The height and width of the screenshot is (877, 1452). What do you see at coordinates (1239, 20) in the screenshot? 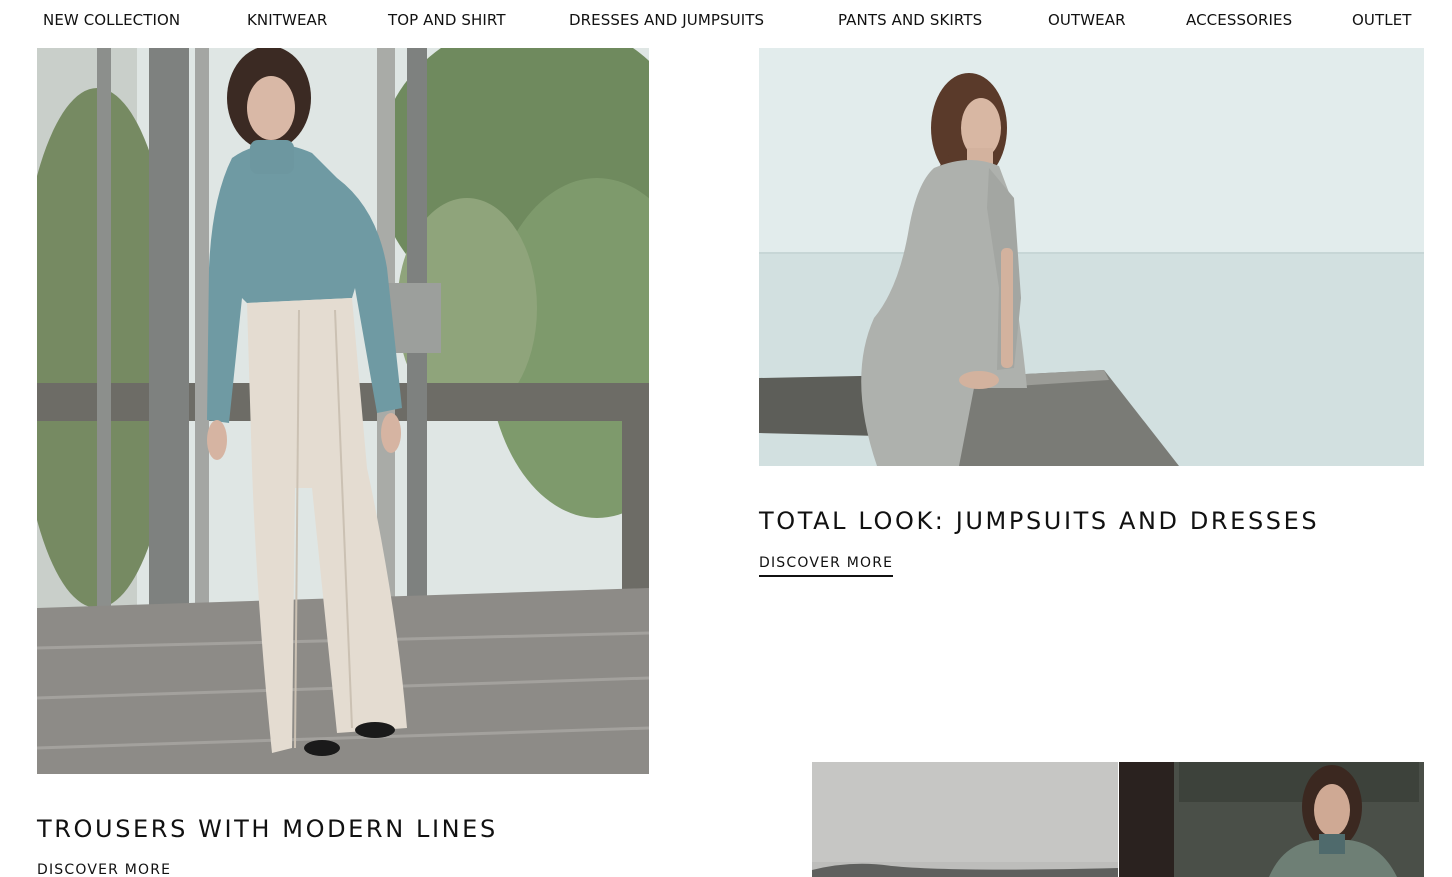
I see `nav-item-accessories: ACCESSORIES` at bounding box center [1239, 20].